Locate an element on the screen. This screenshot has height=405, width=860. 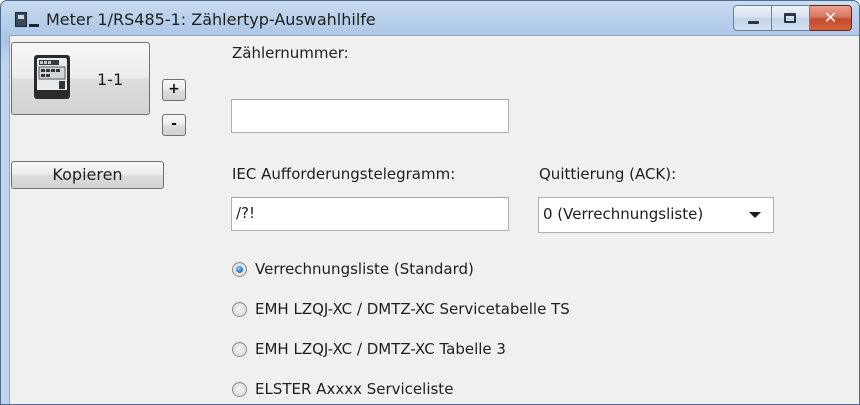
ack-select-value: 0 (Verrechnungsliste) is located at coordinates (623, 214).